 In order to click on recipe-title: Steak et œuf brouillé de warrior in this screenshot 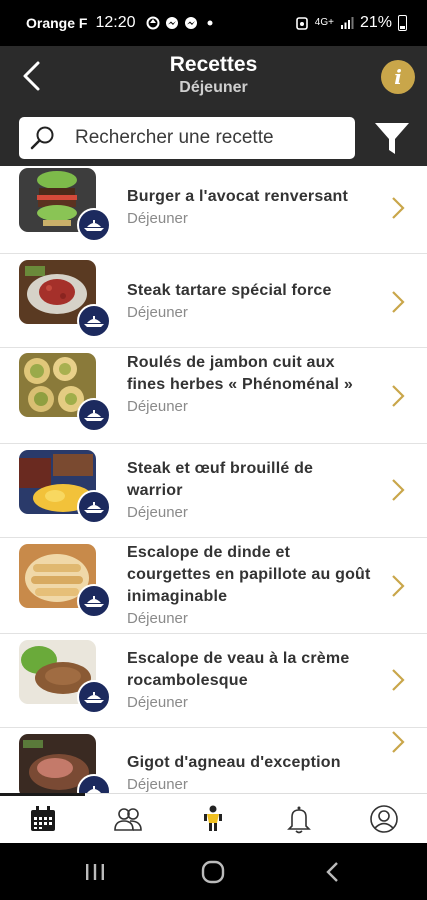, I will do `click(220, 479)`.